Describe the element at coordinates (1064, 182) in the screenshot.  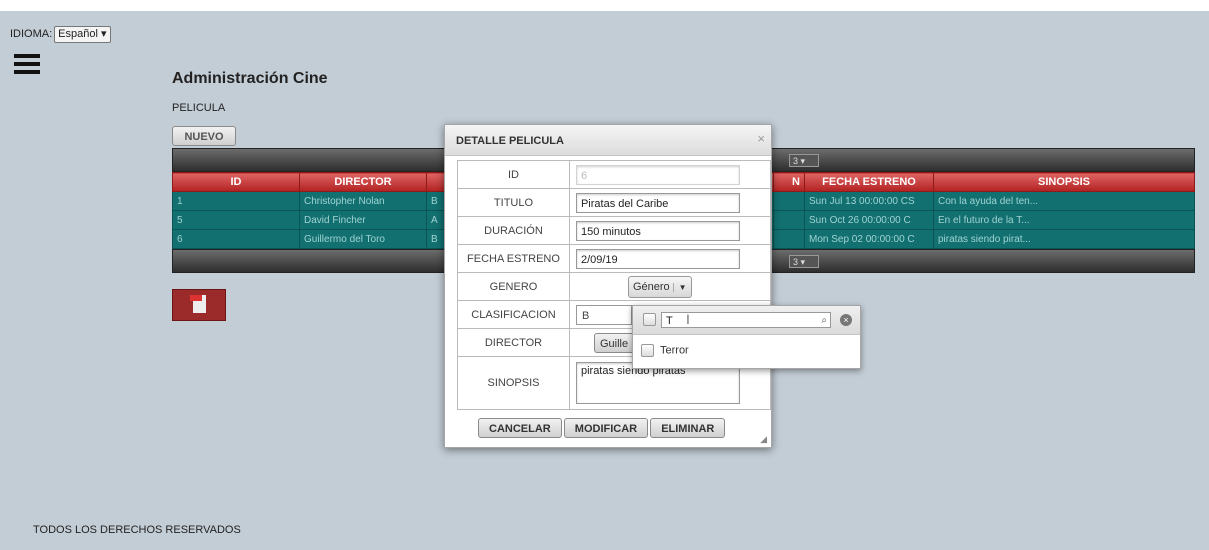
I see `column-header: SINOPSIS` at that location.